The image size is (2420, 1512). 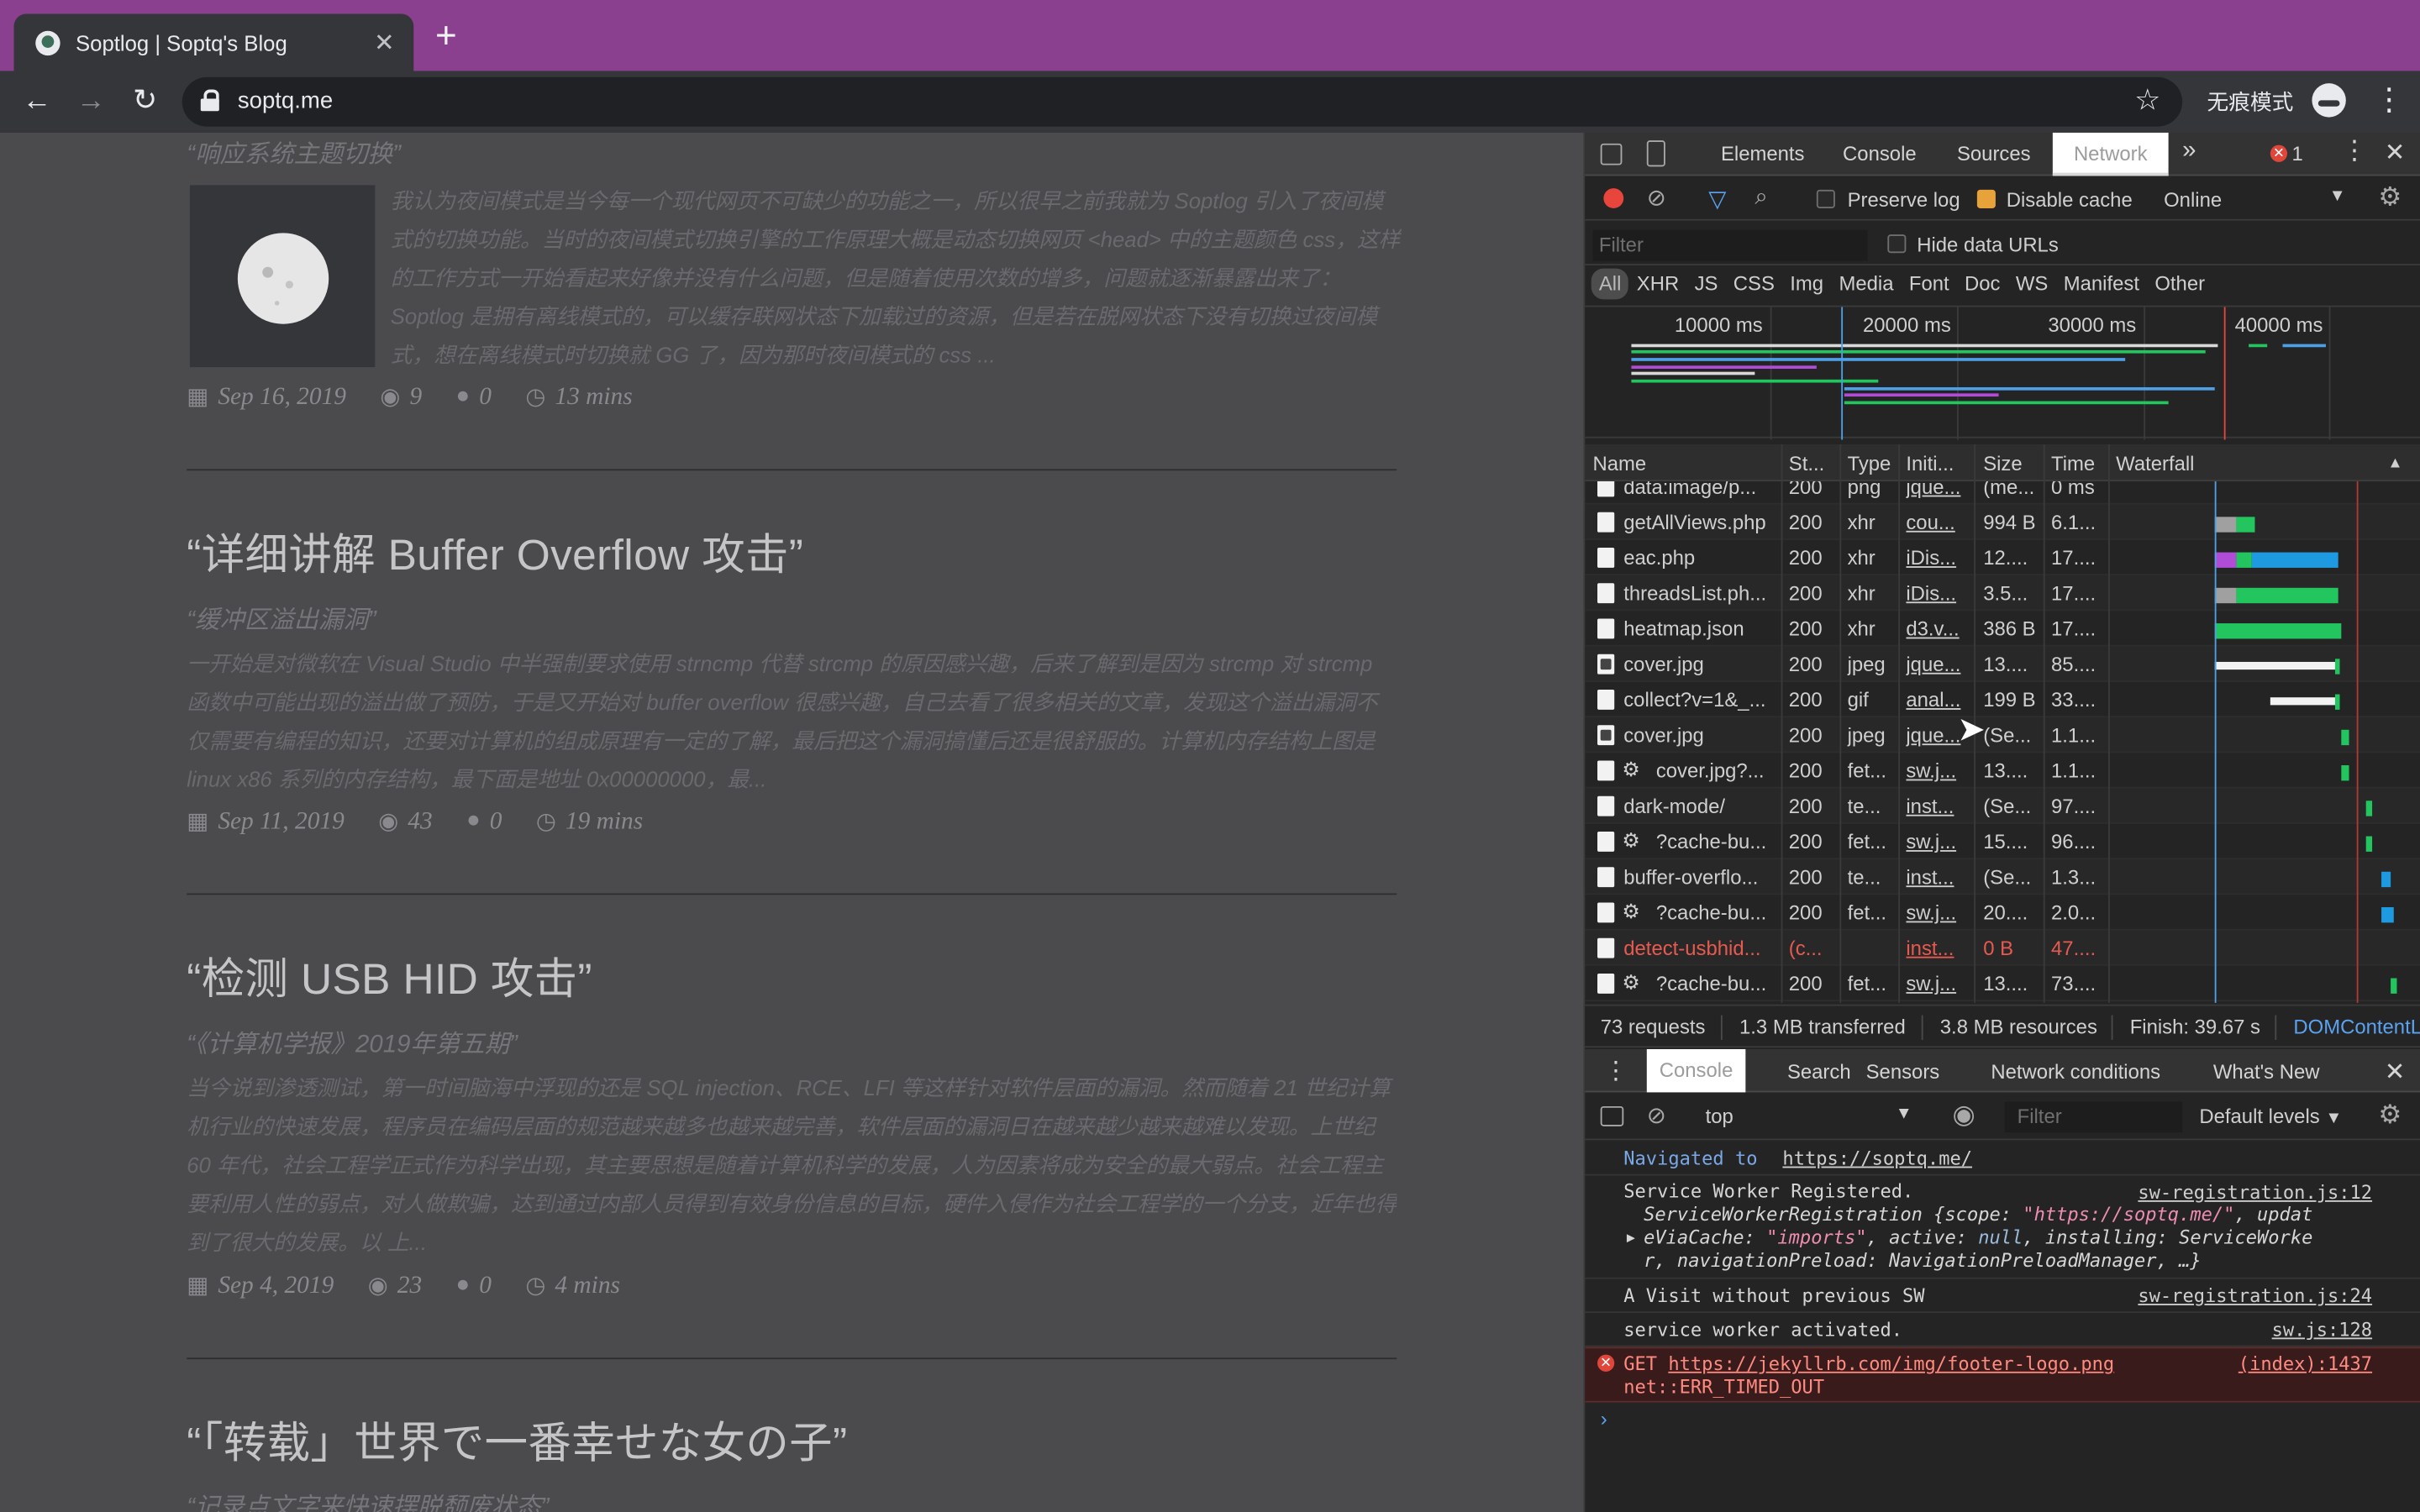 I want to click on post-title: “检测 USB HID 攻击”, so click(x=390, y=976).